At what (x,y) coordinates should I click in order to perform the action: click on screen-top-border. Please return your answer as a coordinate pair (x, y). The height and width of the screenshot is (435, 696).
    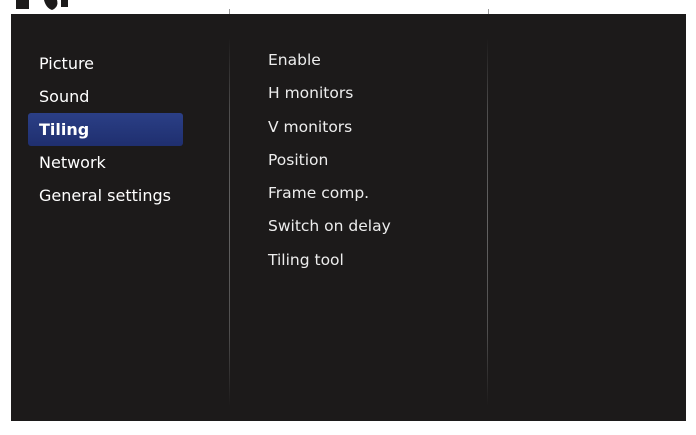
    Looking at the image, I should click on (348, 7).